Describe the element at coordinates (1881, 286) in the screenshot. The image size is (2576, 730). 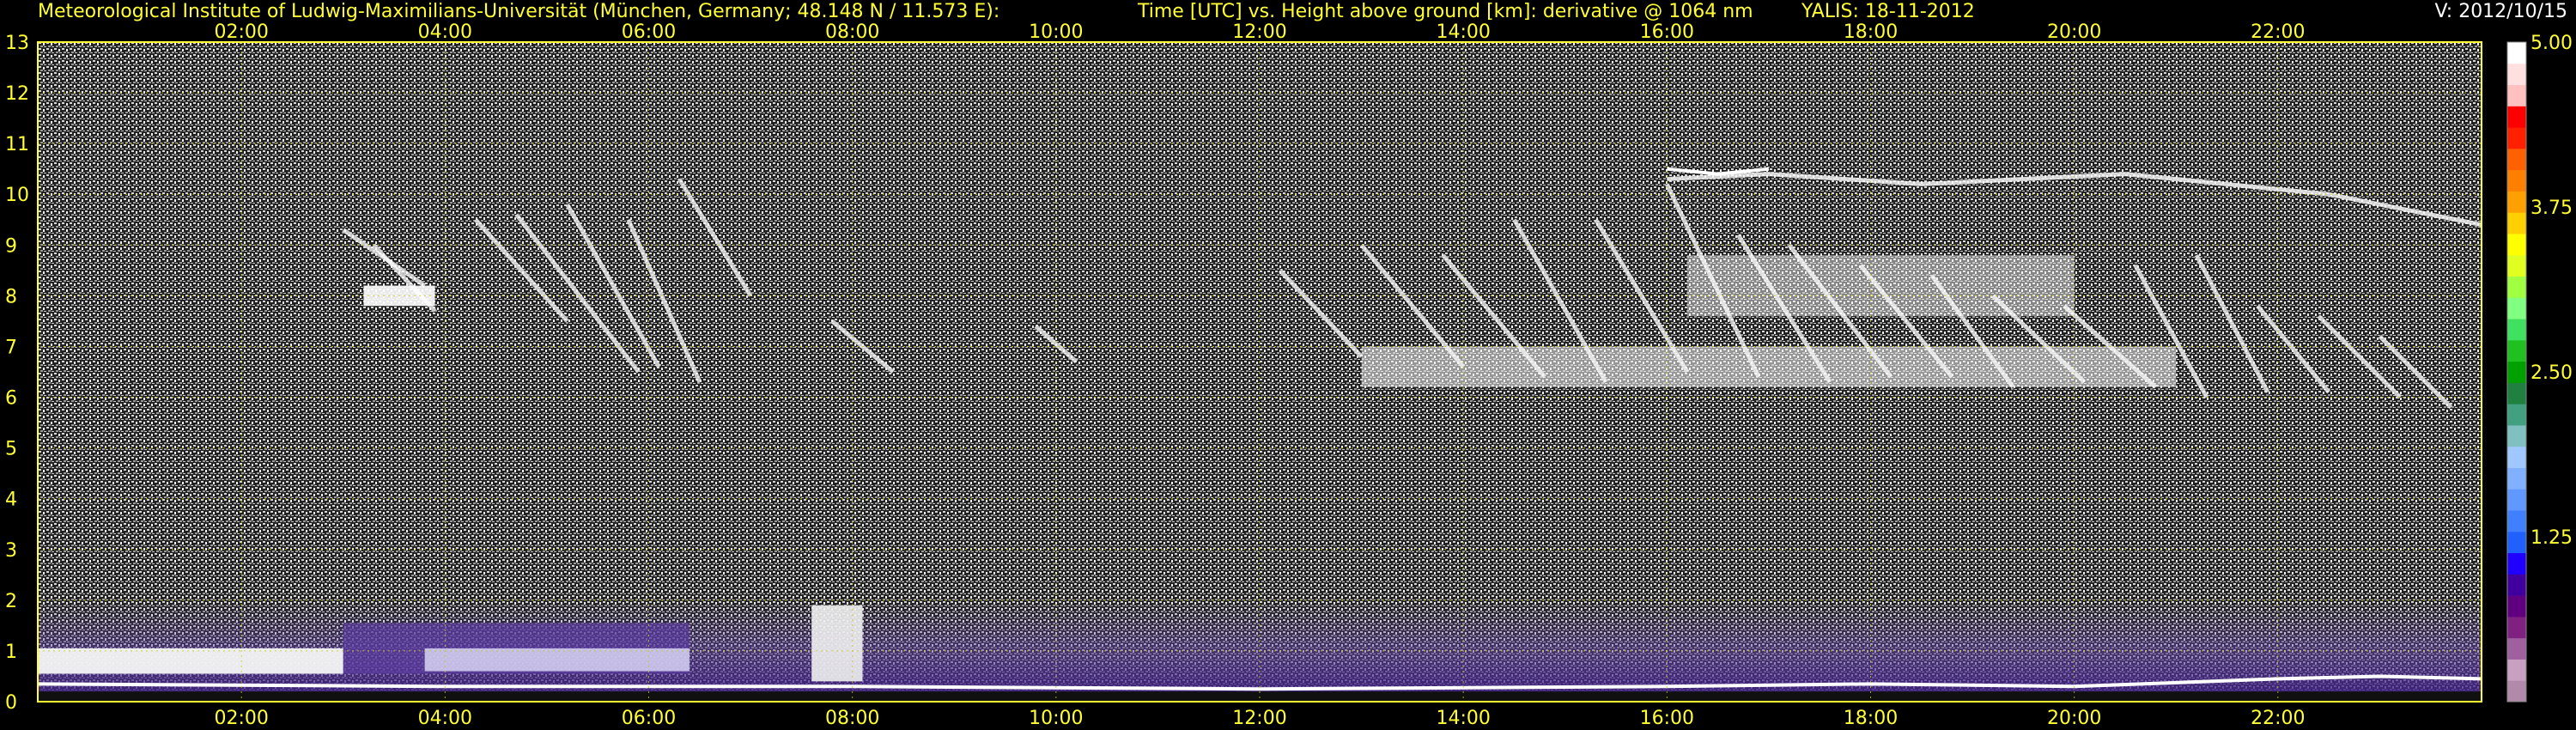
I see `cirrus-core` at that location.